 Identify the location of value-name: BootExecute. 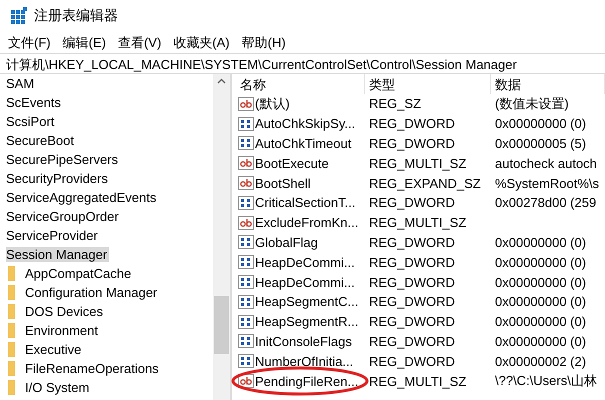
(292, 163).